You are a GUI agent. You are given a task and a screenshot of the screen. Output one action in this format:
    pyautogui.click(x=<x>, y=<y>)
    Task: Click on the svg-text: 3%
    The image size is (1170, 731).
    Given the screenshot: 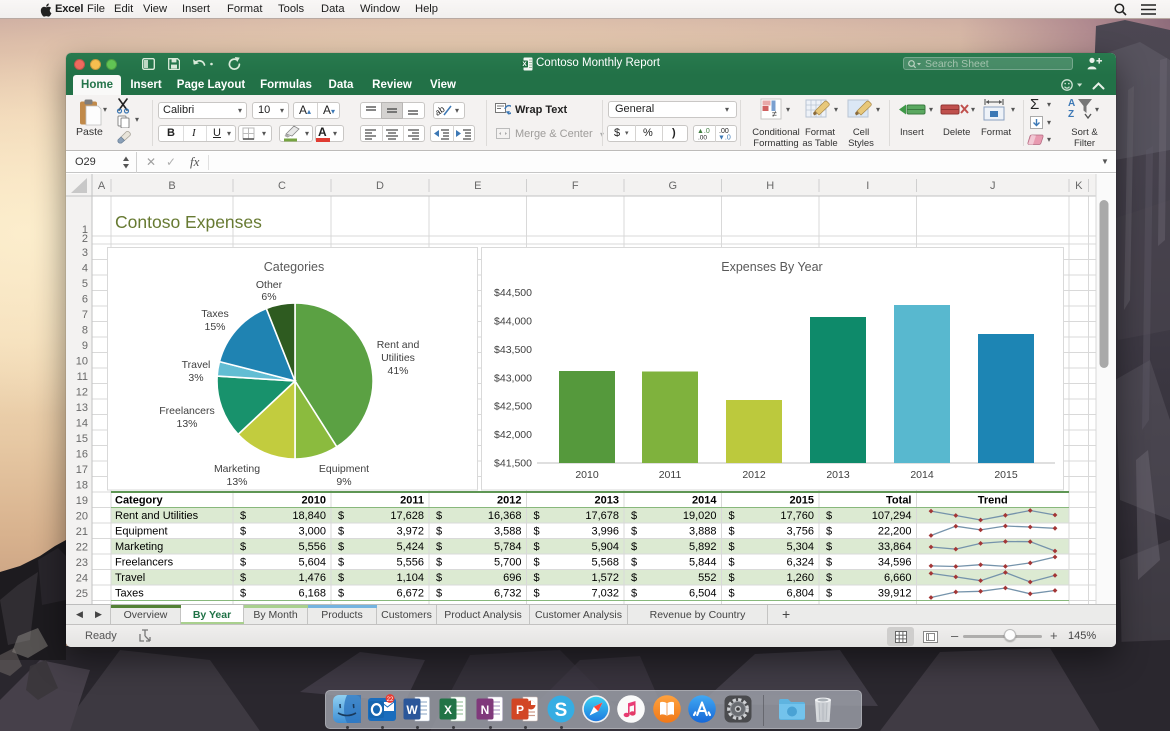 What is the action you would take?
    pyautogui.click(x=195, y=378)
    